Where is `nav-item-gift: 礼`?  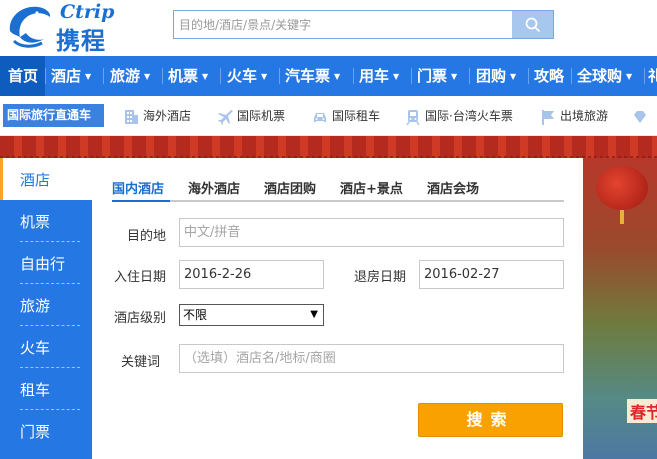
nav-item-gift: 礼 is located at coordinates (652, 76).